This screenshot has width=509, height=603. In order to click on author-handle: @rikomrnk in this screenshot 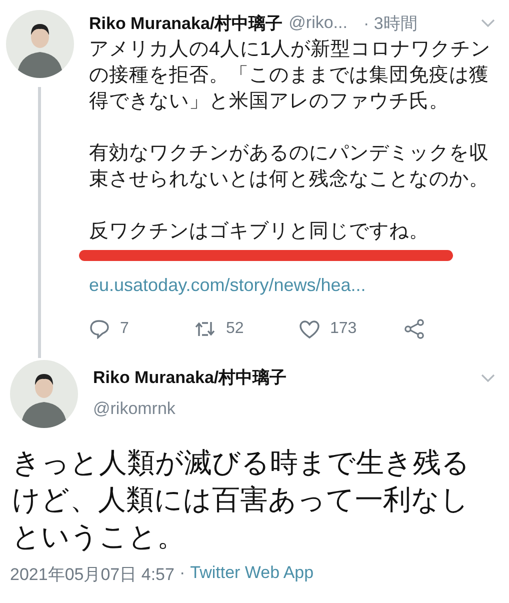, I will do `click(134, 409)`.